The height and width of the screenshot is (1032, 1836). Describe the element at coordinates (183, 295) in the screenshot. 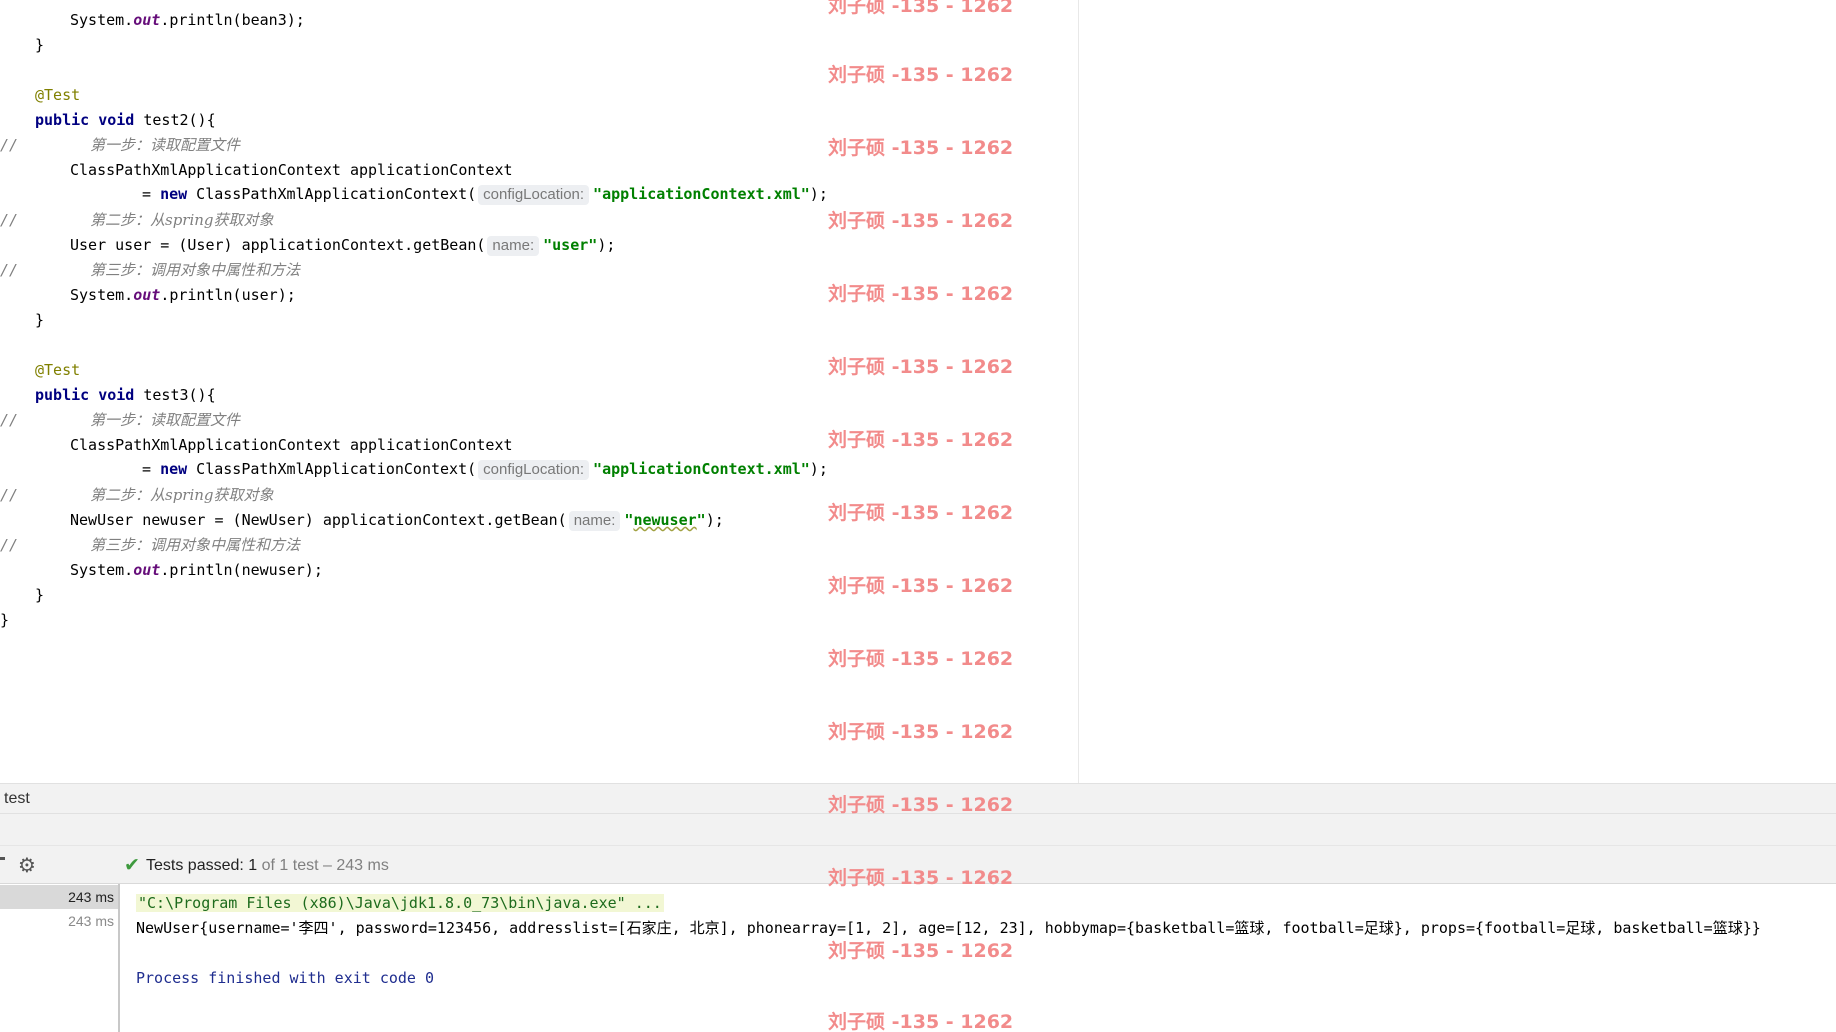

I see `code-line-println-user: System.out.println(user);` at that location.